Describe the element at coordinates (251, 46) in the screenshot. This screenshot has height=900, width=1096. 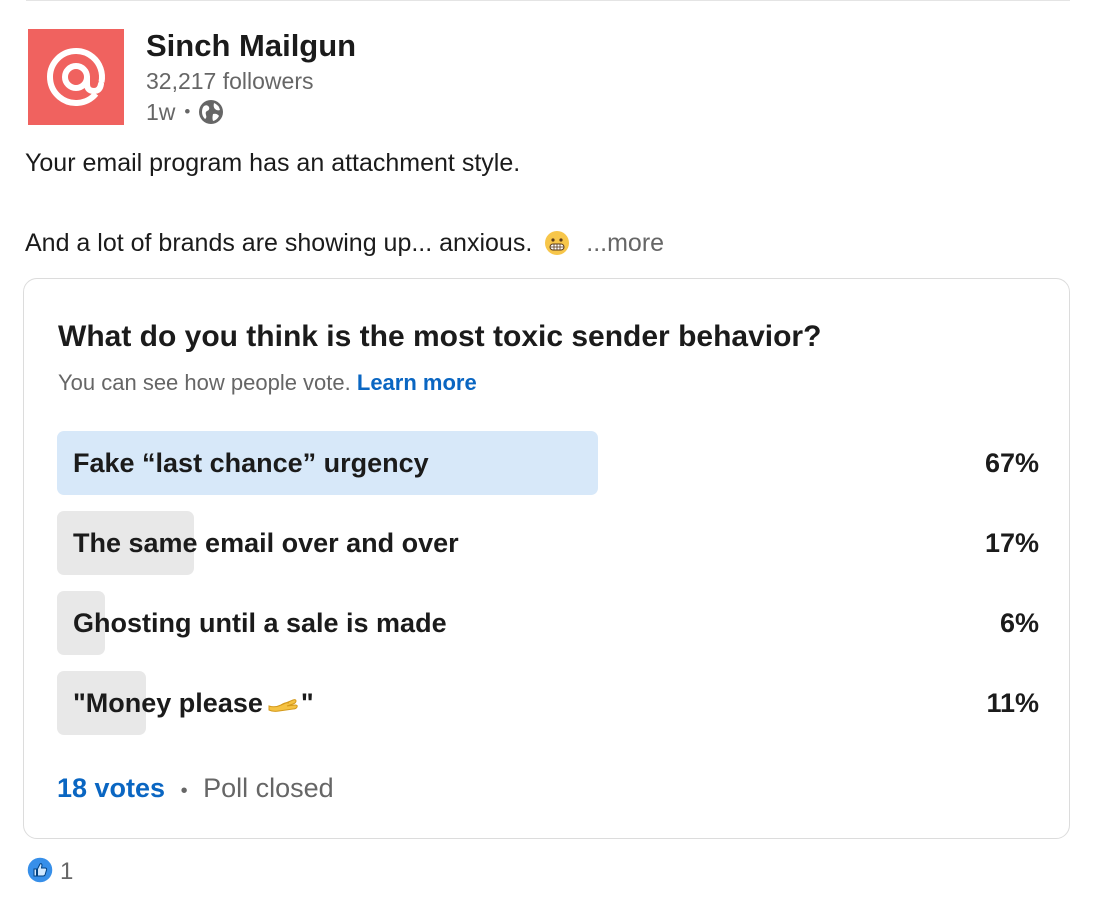
I see `author-name: Sinch Mailgun` at that location.